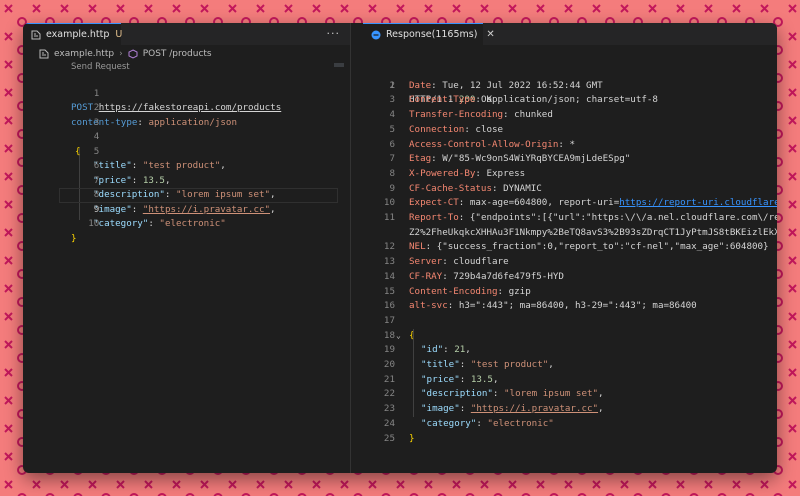 The height and width of the screenshot is (496, 800). I want to click on code-line: 1 POST https://fakestoreapi.com/products, so click(186, 93).